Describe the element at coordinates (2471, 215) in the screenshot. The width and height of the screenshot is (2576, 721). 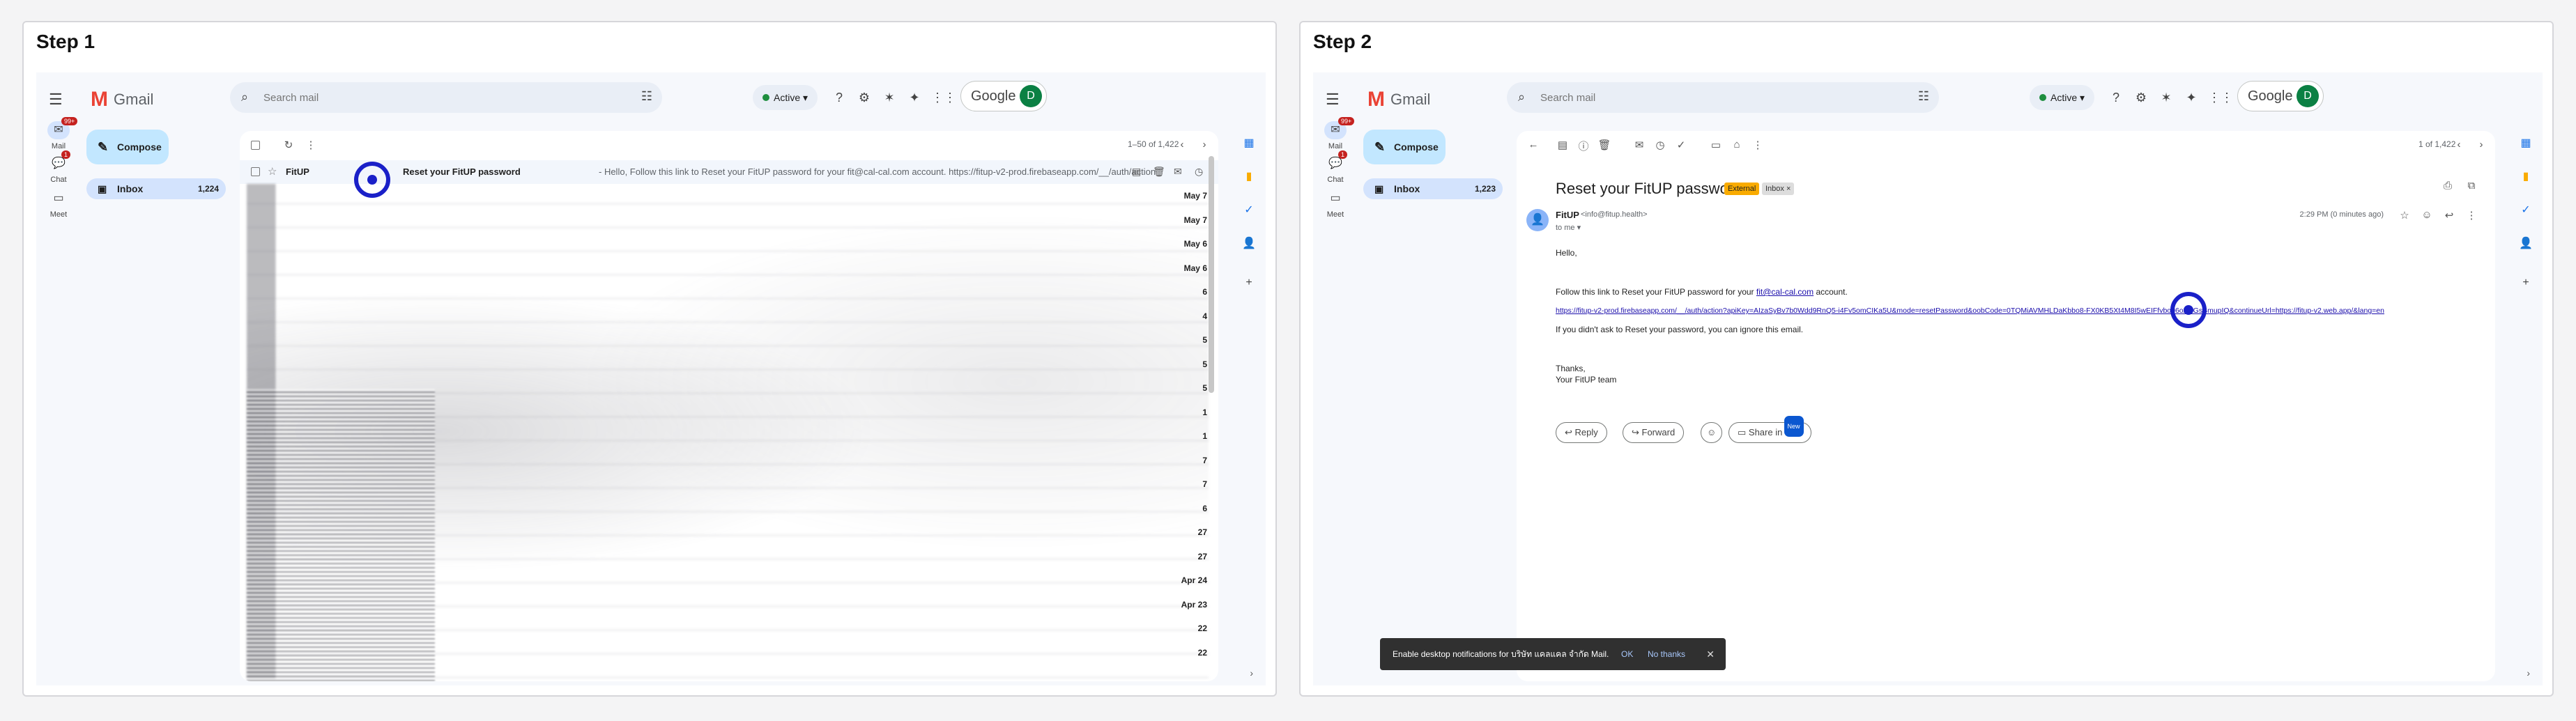
I see `more-options-icon: ⋮` at that location.